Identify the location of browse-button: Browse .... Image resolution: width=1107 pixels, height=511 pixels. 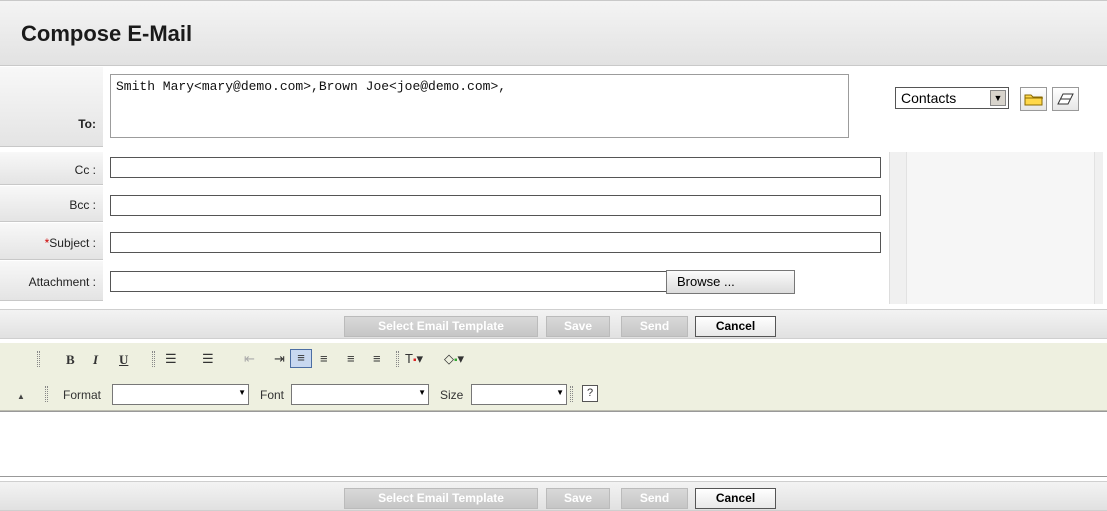
(730, 282).